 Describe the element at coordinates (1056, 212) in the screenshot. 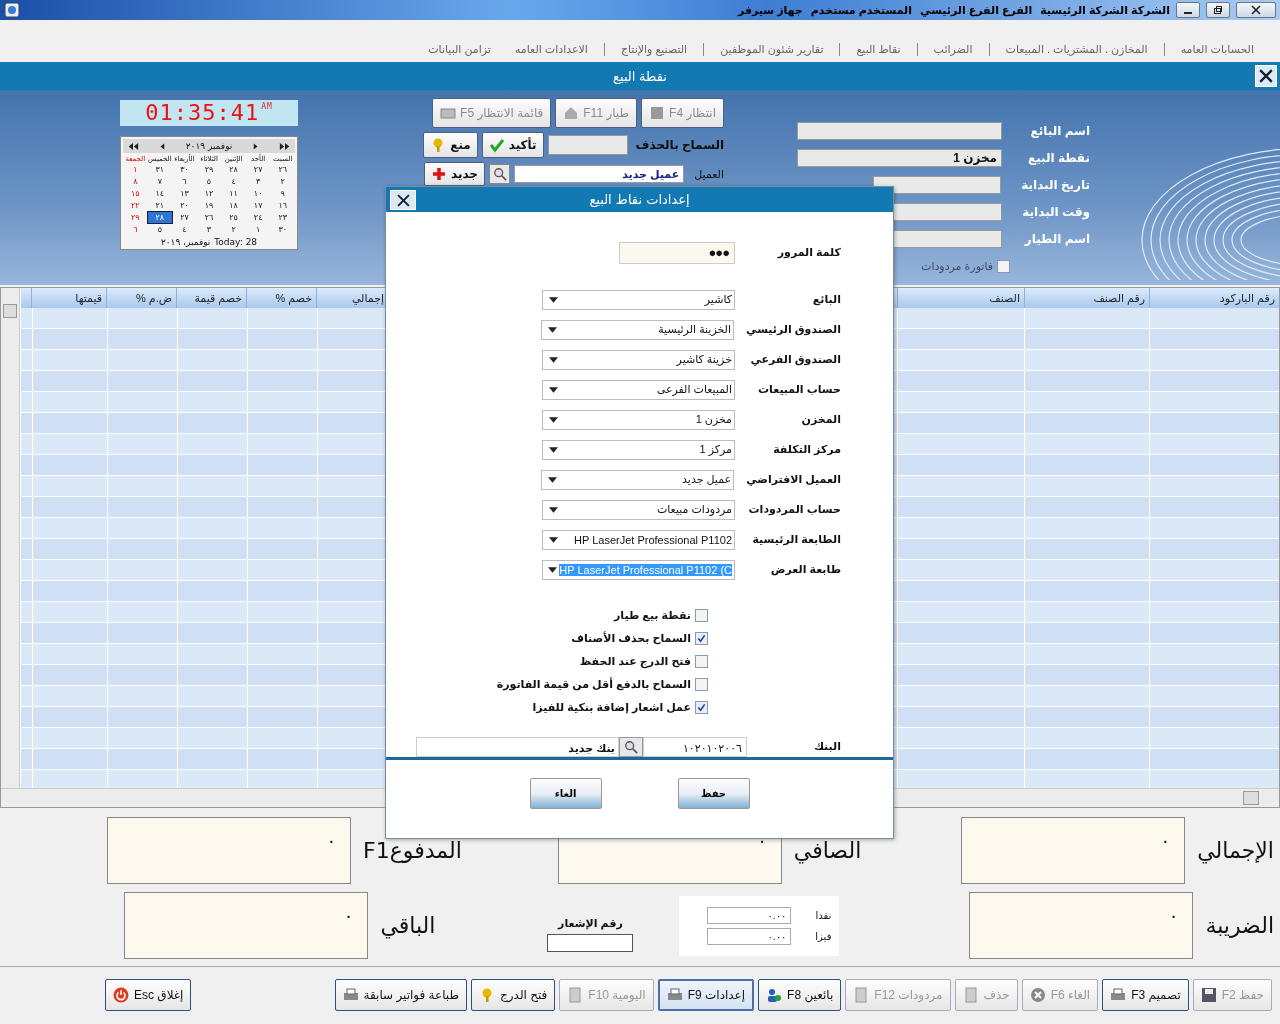

I see `field-label: وقت البداية` at that location.